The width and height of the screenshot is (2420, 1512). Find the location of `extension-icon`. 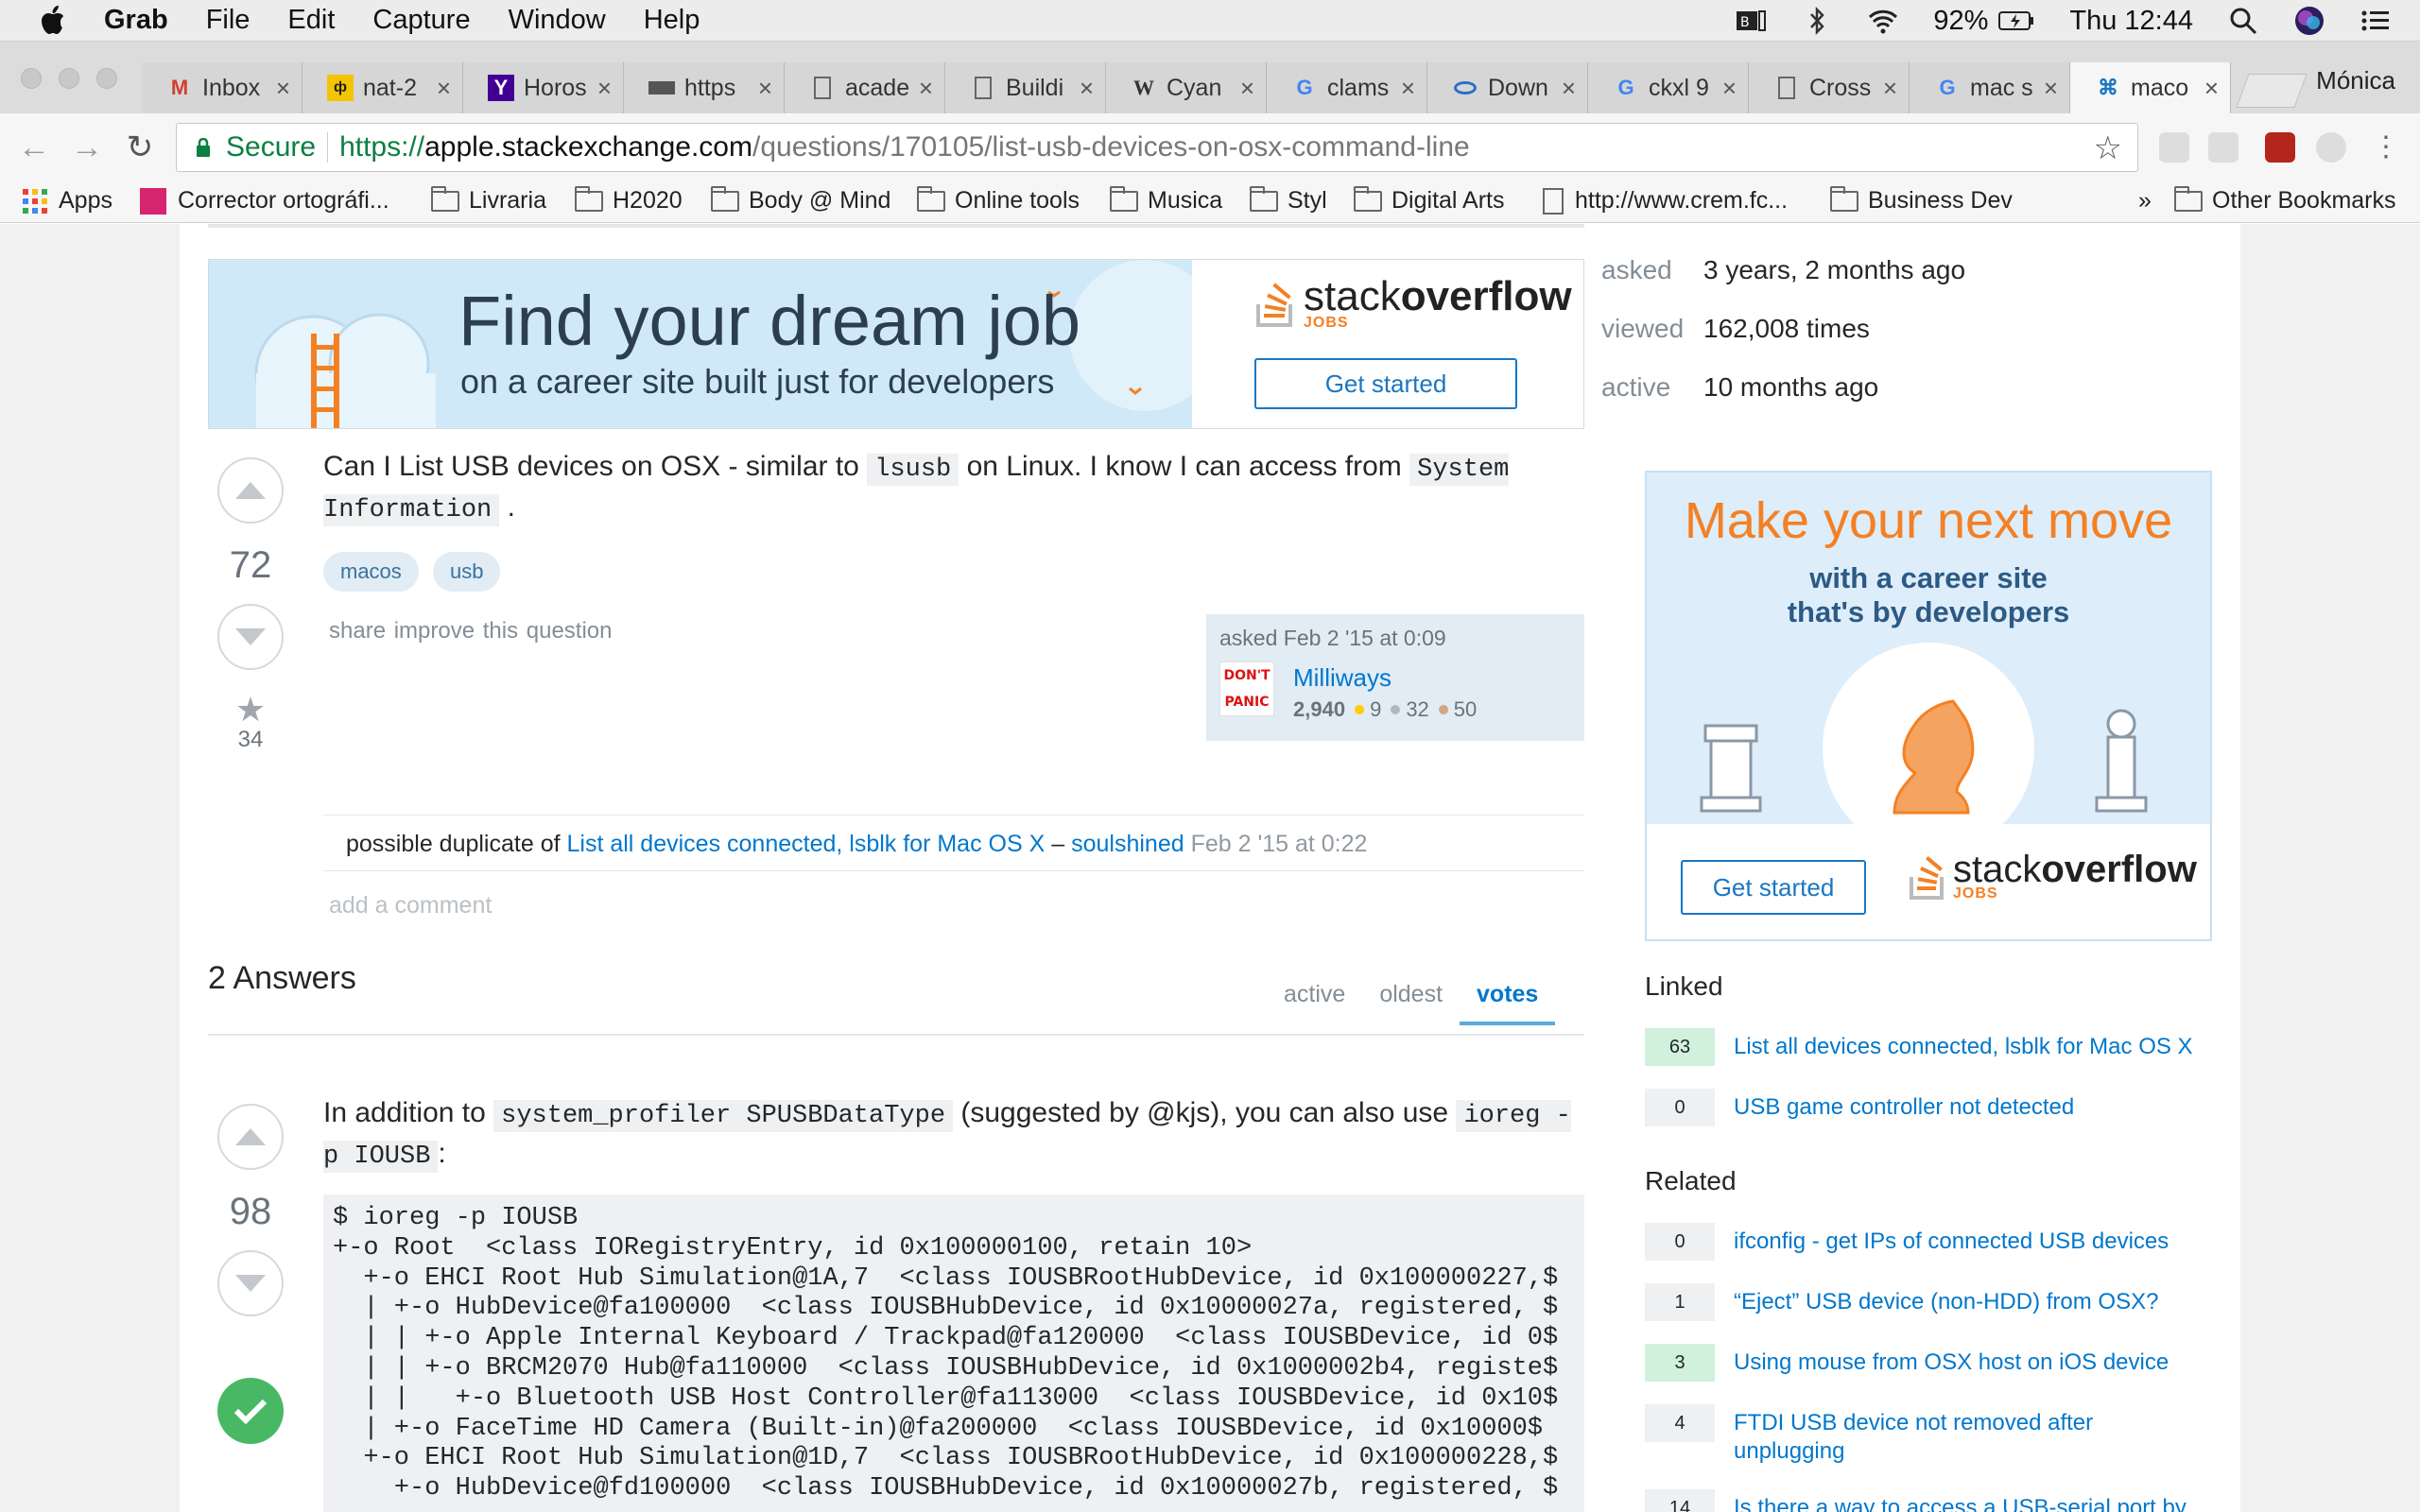

extension-icon is located at coordinates (2223, 147).